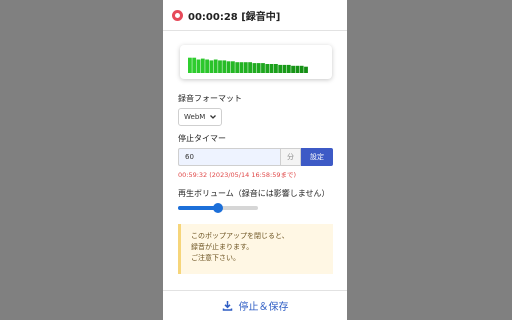  What do you see at coordinates (290, 157) in the screenshot?
I see `unit-label: 分` at bounding box center [290, 157].